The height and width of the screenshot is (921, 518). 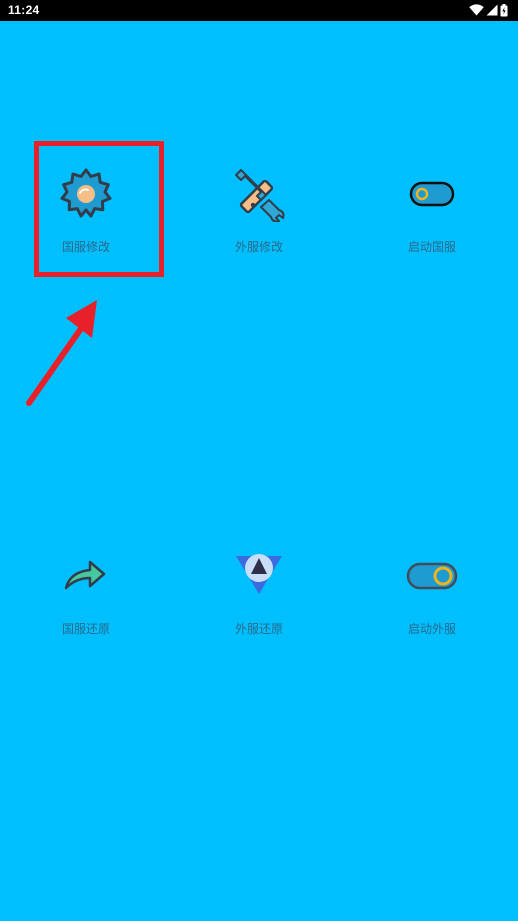 What do you see at coordinates (432, 194) in the screenshot?
I see `toggle-off-icon` at bounding box center [432, 194].